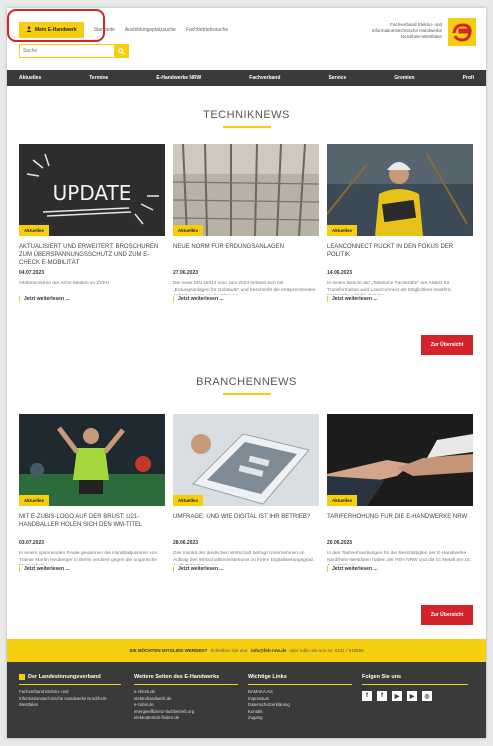 This screenshot has width=493, height=746. Describe the element at coordinates (186, 679) in the screenshot. I see `footer-heading: Weitere Seiten des E-Handwerks` at that location.